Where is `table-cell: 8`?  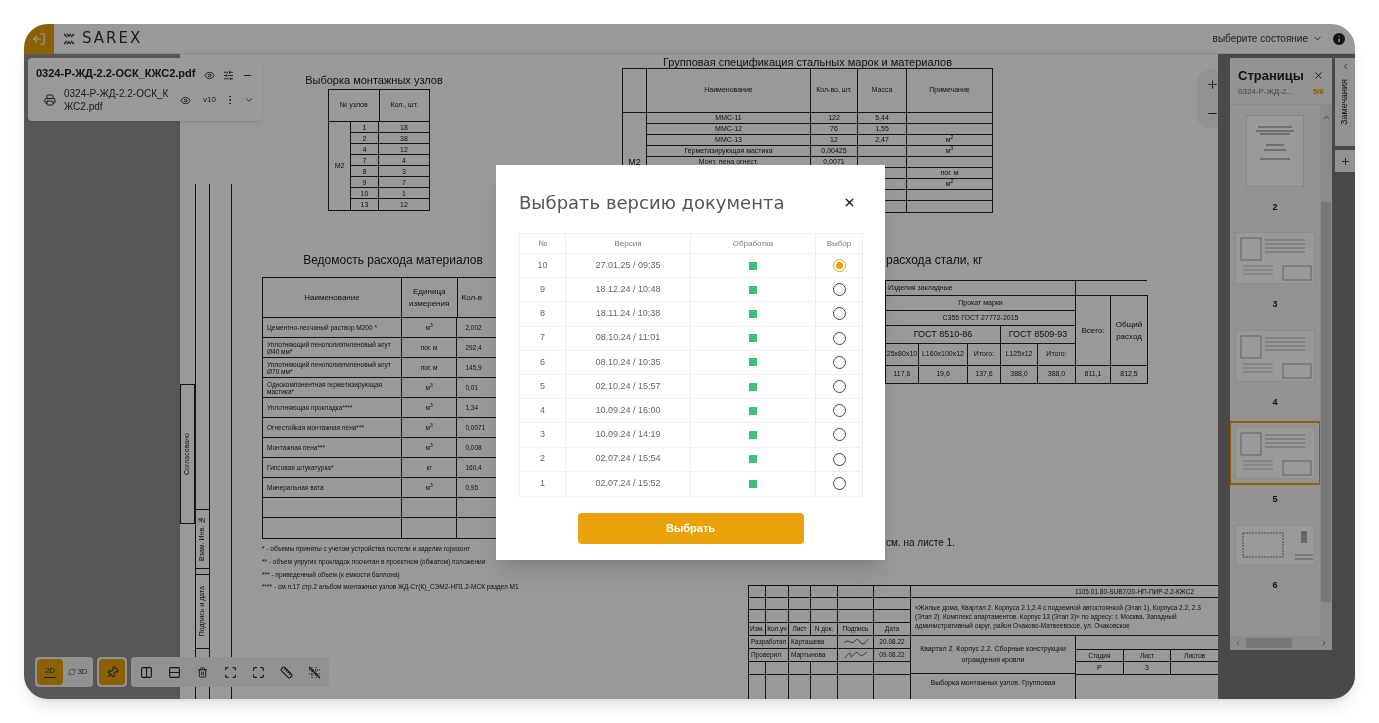 table-cell: 8 is located at coordinates (542, 314).